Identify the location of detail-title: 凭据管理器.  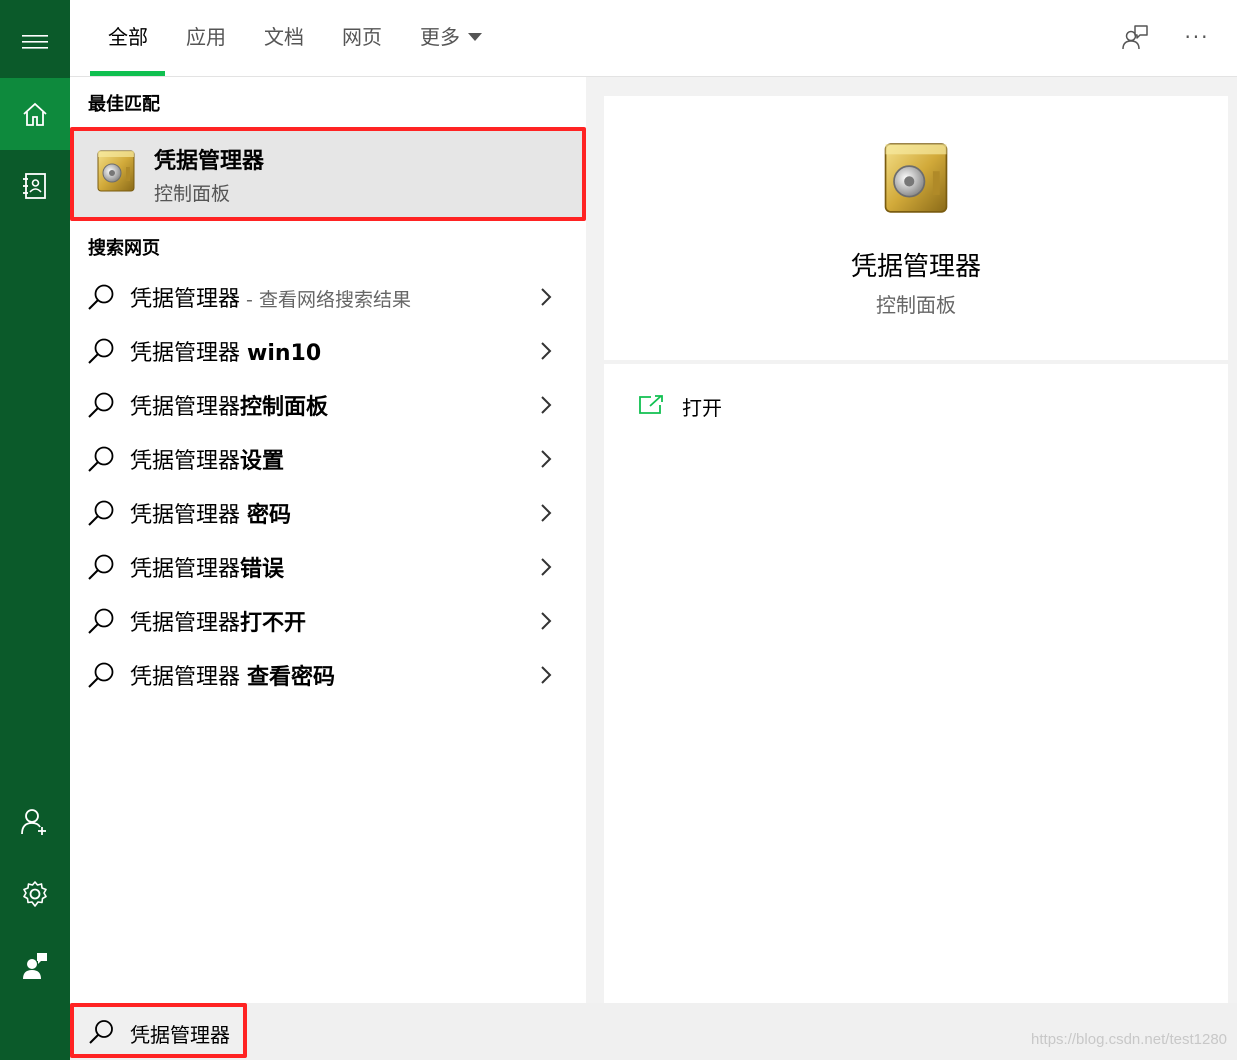
(915, 267).